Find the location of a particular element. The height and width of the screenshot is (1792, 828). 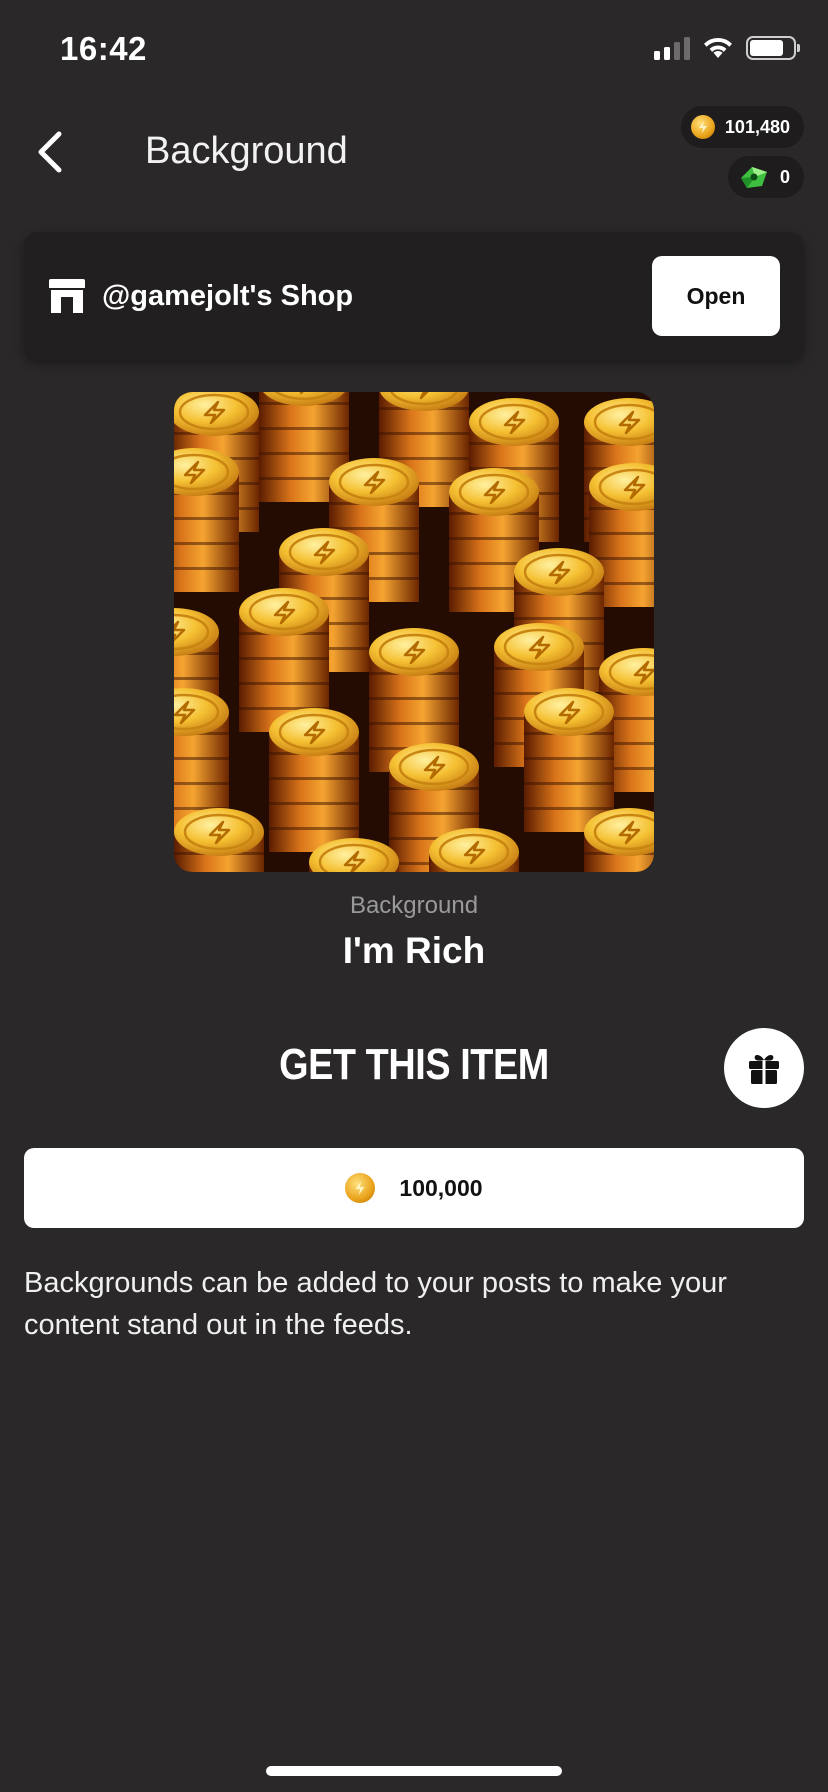

page-title: Background is located at coordinates (246, 151).